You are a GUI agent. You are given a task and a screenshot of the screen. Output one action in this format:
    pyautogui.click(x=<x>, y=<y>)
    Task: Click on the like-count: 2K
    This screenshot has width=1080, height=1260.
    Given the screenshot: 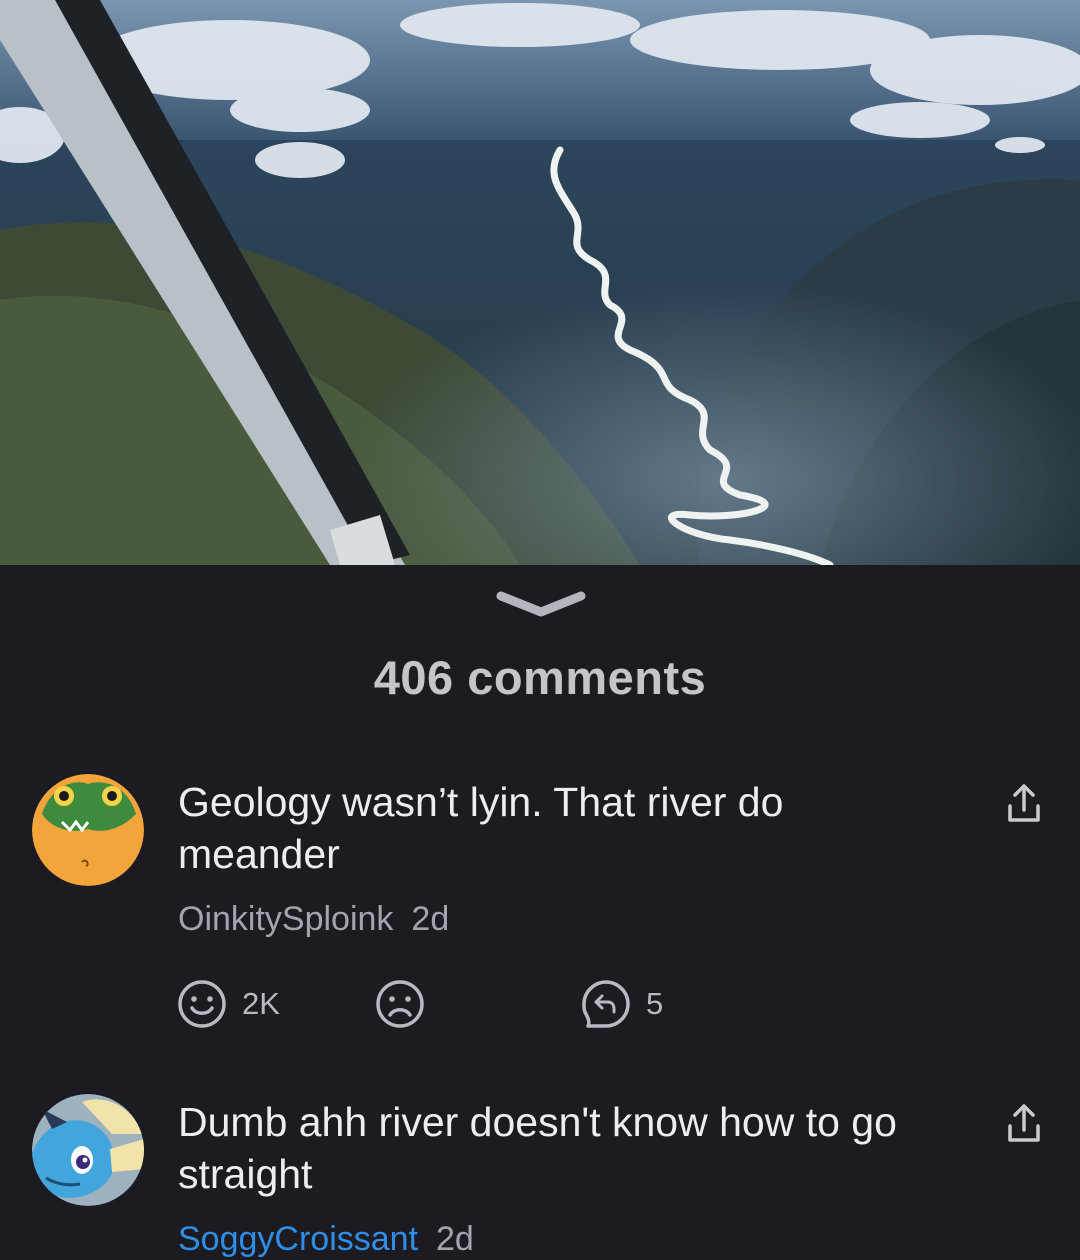 What is the action you would take?
    pyautogui.click(x=261, y=1003)
    